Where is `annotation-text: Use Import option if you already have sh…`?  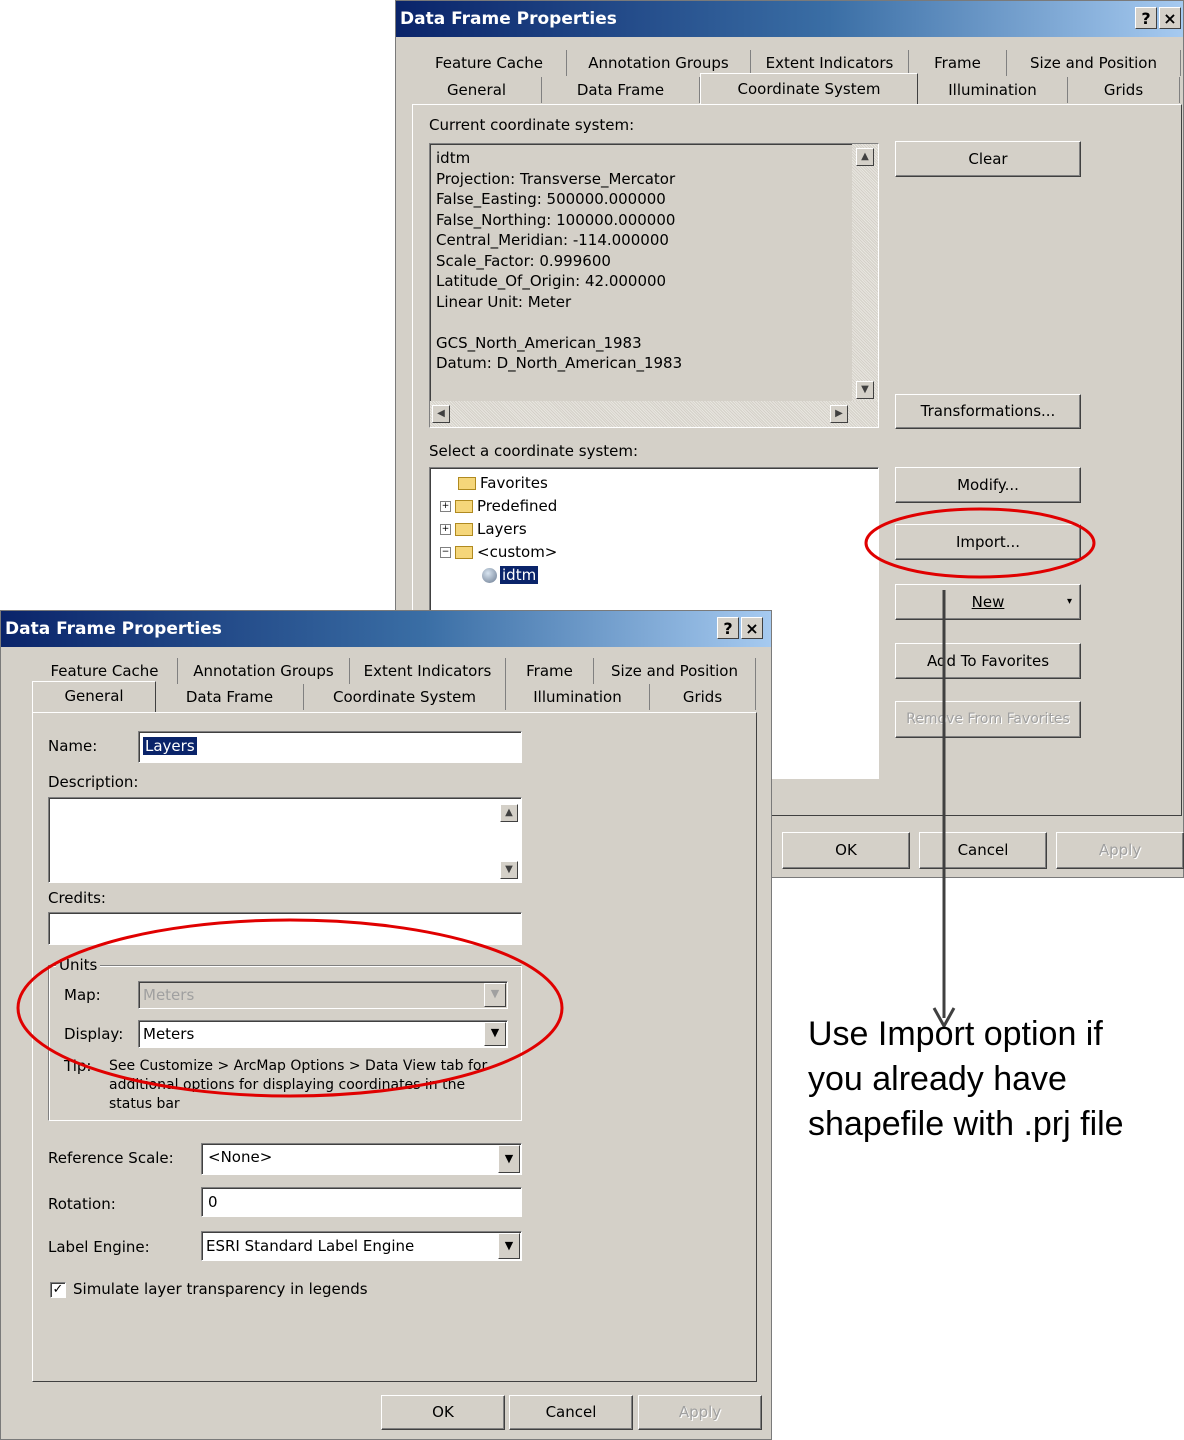
annotation-text: Use Import option if you already have sh… is located at coordinates (966, 1079).